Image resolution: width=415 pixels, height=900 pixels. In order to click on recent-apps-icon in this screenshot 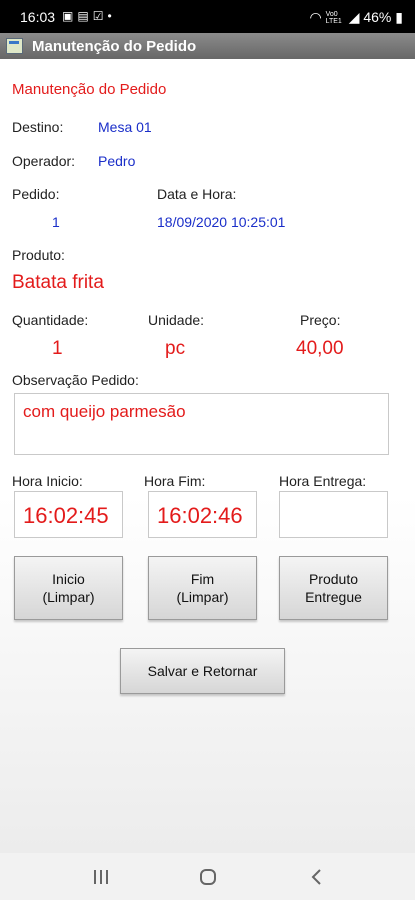, I will do `click(101, 877)`.